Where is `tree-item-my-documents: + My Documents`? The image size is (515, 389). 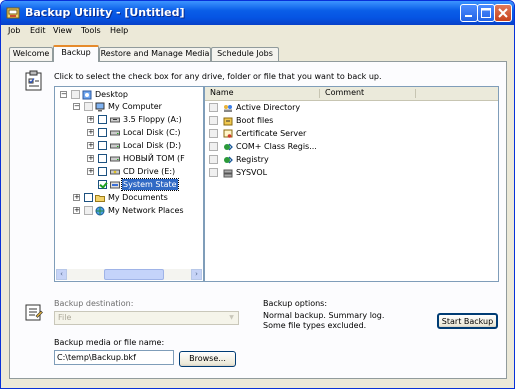 tree-item-my-documents: + My Documents is located at coordinates (129, 198).